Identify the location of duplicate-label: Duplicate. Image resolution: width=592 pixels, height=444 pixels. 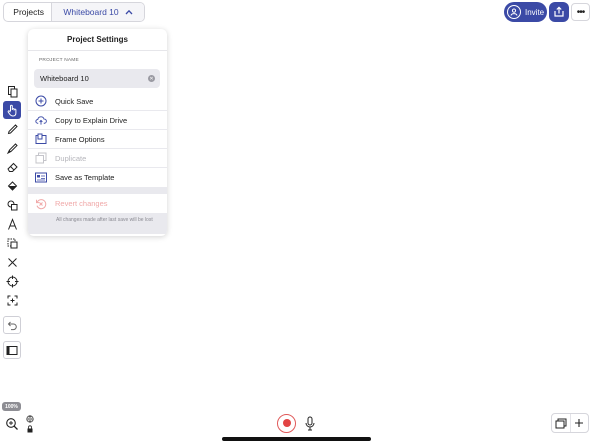
(71, 158).